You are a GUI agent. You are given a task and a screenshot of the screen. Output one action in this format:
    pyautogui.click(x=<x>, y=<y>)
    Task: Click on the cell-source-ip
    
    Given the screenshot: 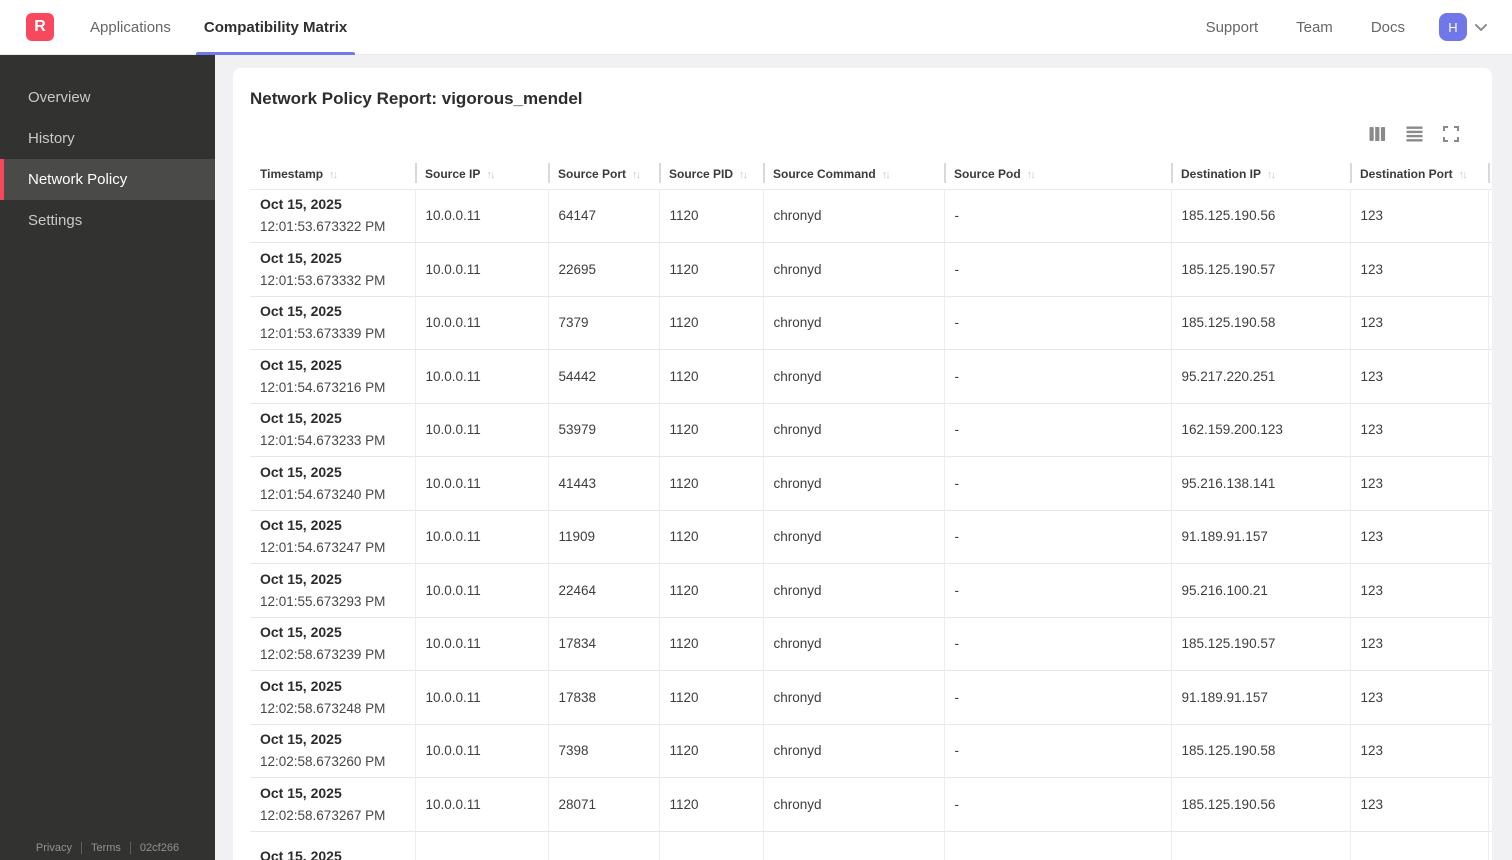 What is the action you would take?
    pyautogui.click(x=481, y=845)
    